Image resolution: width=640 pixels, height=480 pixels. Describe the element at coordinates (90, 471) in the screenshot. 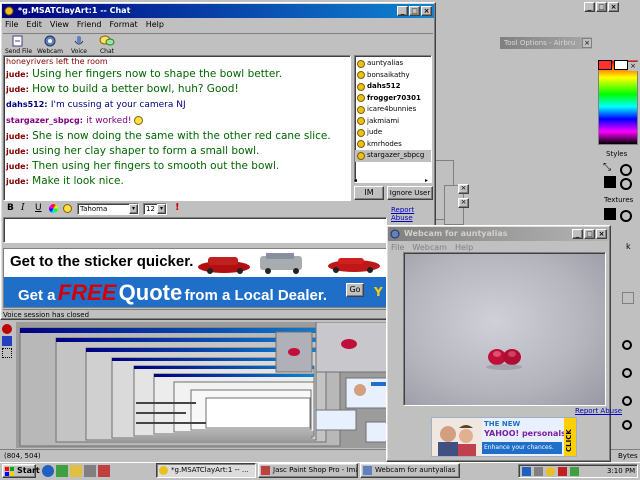

I see `quick-launch-media-icon` at that location.